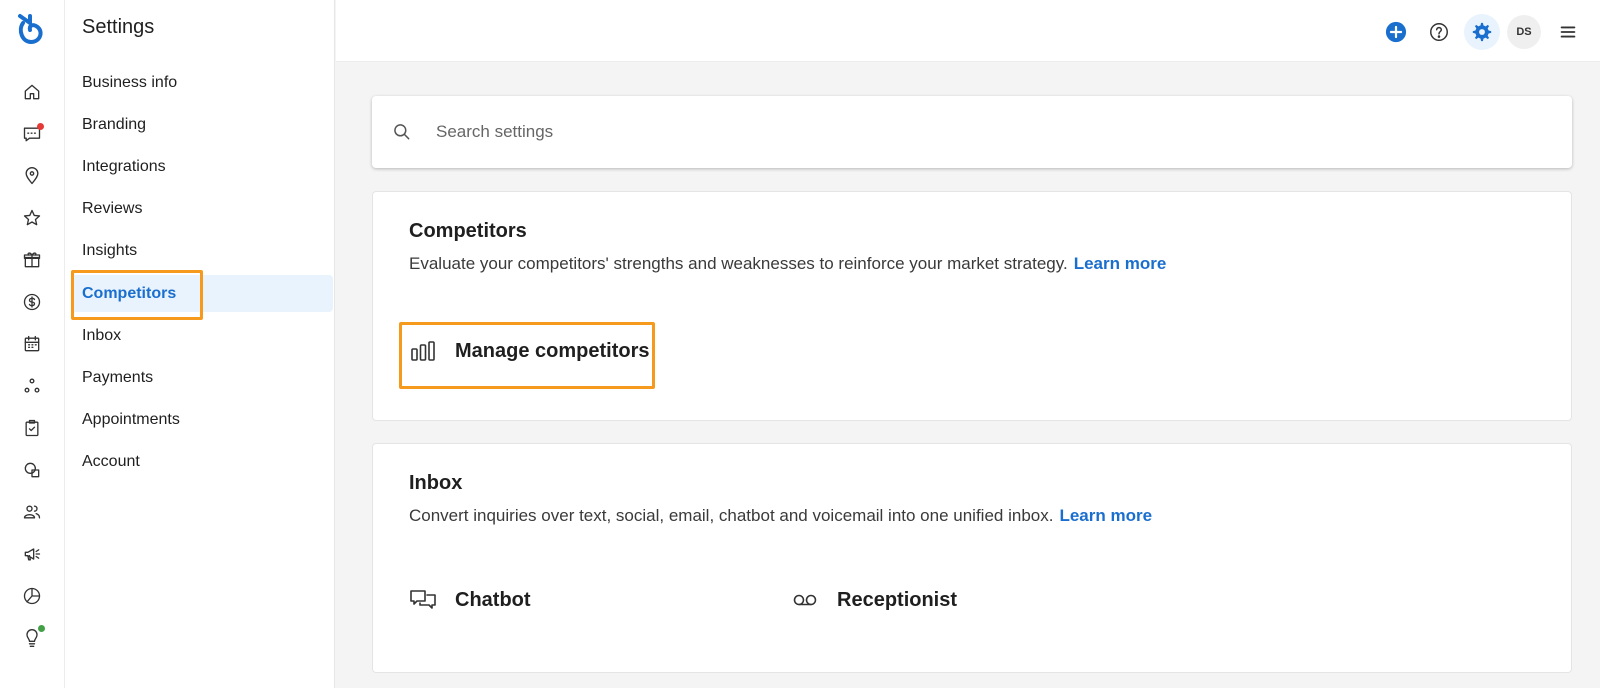 This screenshot has width=1600, height=688. I want to click on manage-competitors-link: Manage competitors, so click(529, 351).